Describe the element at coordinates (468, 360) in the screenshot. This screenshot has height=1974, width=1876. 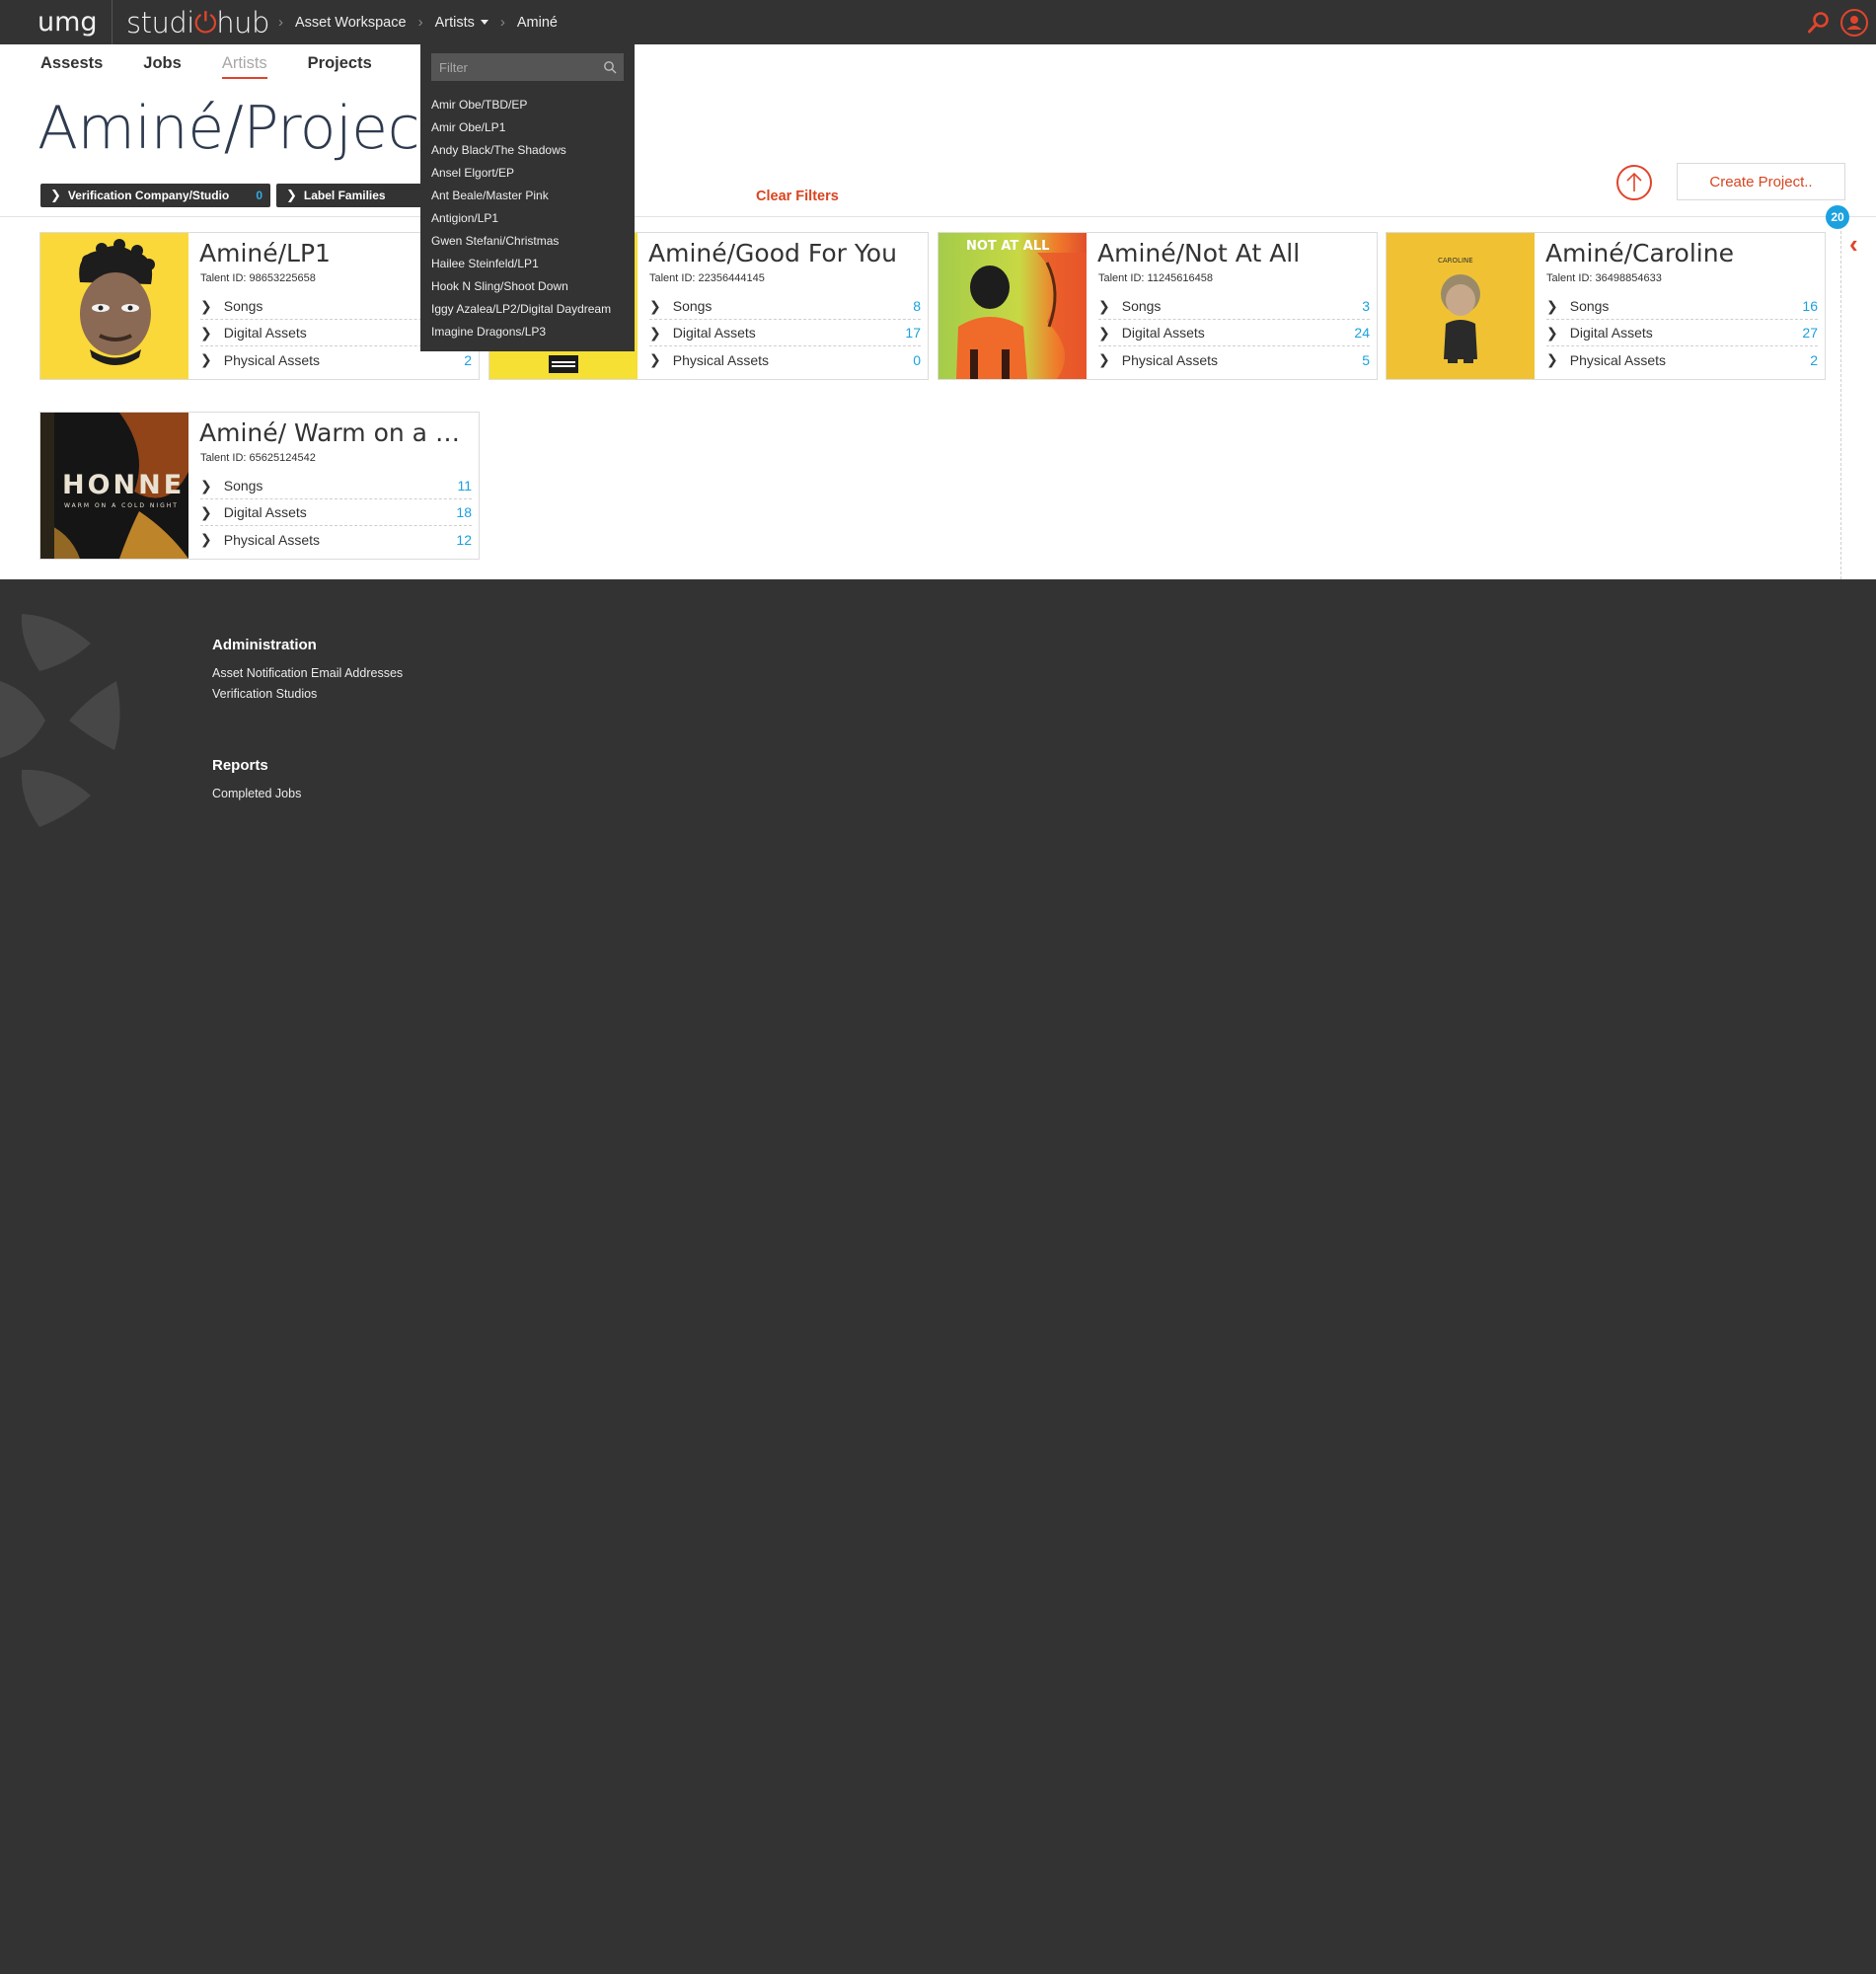
I see `stat-value: 2` at that location.